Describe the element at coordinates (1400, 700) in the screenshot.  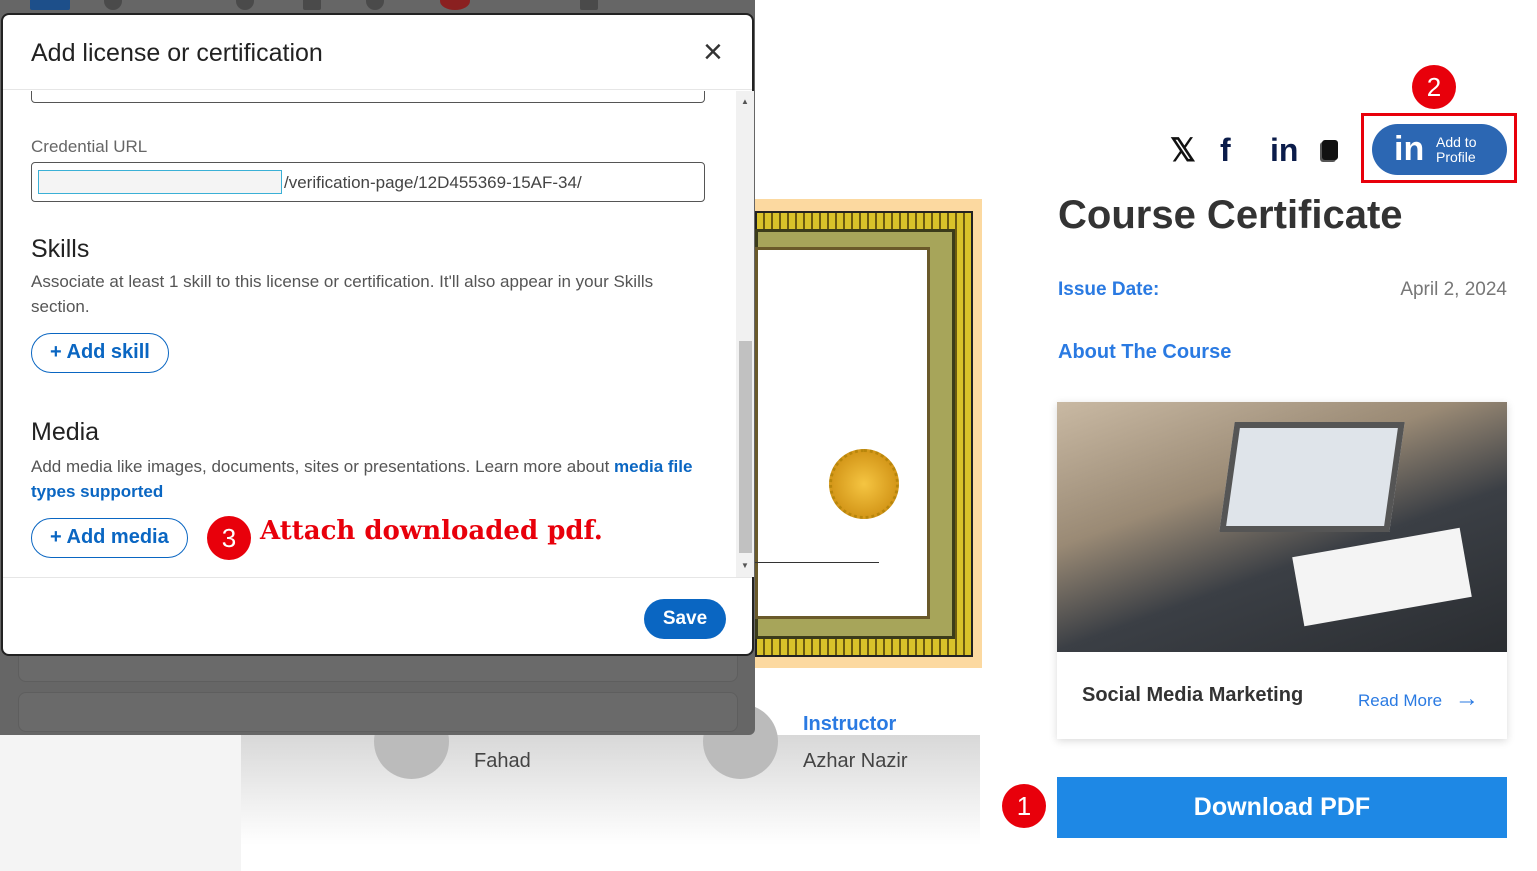
I see `read-more-label: Read More` at that location.